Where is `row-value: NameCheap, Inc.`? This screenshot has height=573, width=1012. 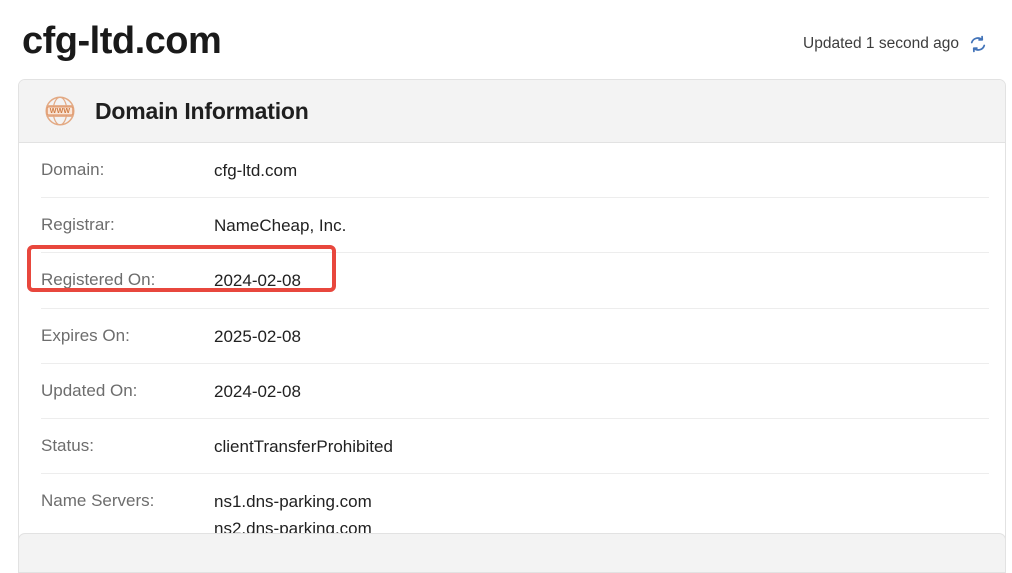 row-value: NameCheap, Inc. is located at coordinates (280, 226).